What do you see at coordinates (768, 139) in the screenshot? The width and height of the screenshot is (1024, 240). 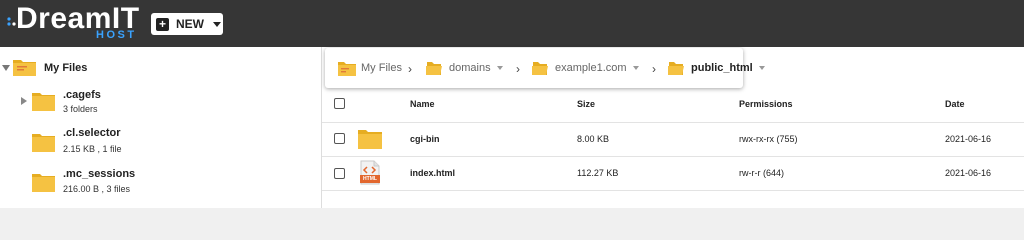 I see `file-permissions: rwx-rx-rx (755)` at bounding box center [768, 139].